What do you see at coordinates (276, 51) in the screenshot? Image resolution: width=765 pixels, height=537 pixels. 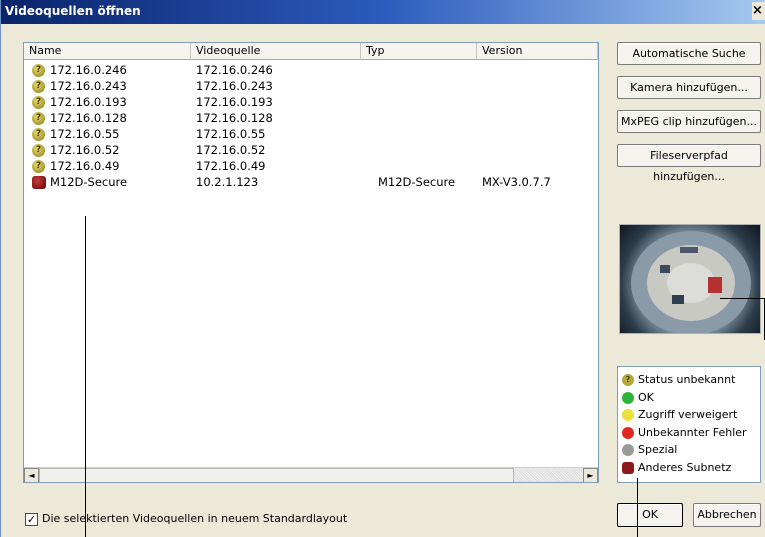 I see `column-header-videoquelle: Videoquelle` at bounding box center [276, 51].